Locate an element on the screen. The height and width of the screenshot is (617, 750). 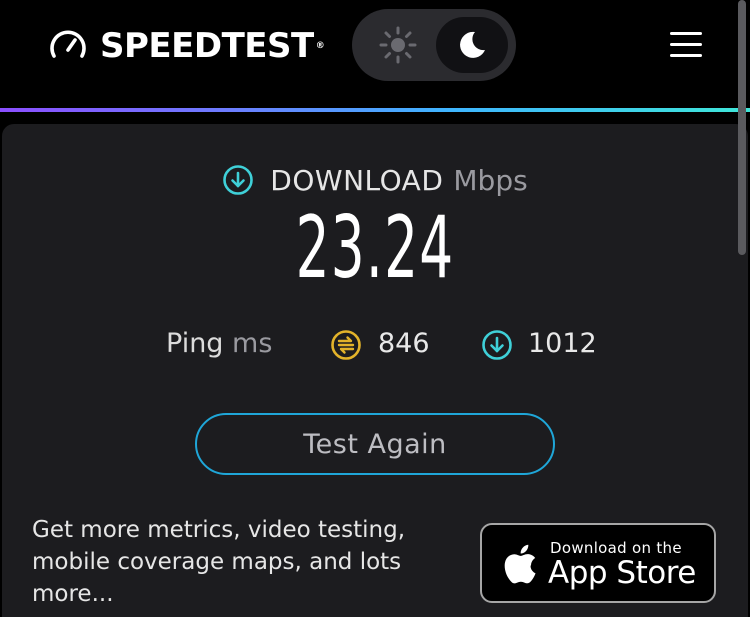
speedtest-logo: SPEEDTEST ® is located at coordinates (186, 46).